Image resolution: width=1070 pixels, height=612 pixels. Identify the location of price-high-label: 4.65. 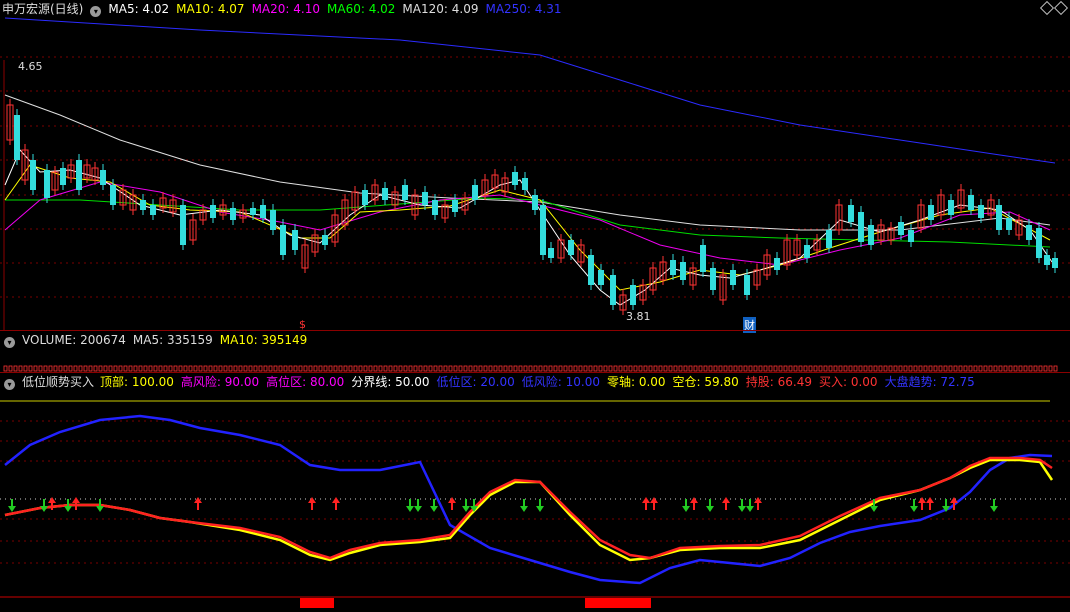
(30, 66).